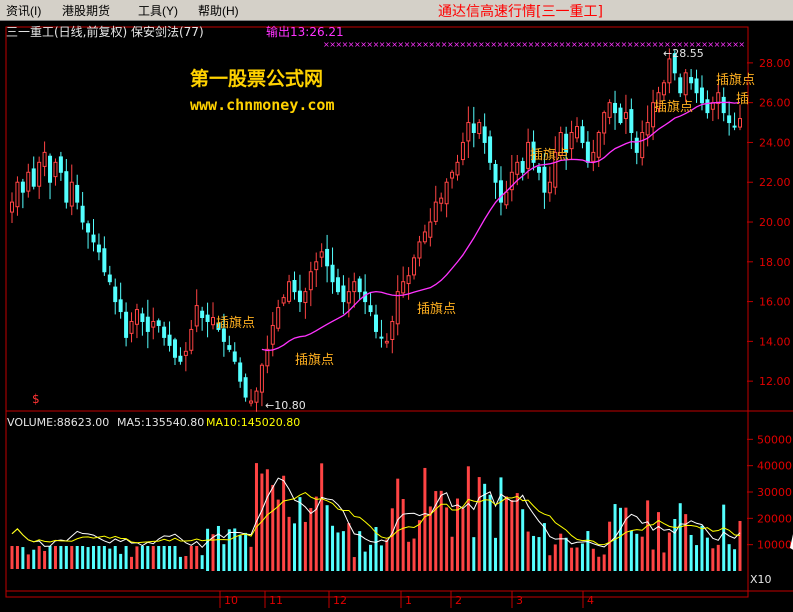  What do you see at coordinates (775, 262) in the screenshot?
I see `price-tick-label: 18.00` at bounding box center [775, 262].